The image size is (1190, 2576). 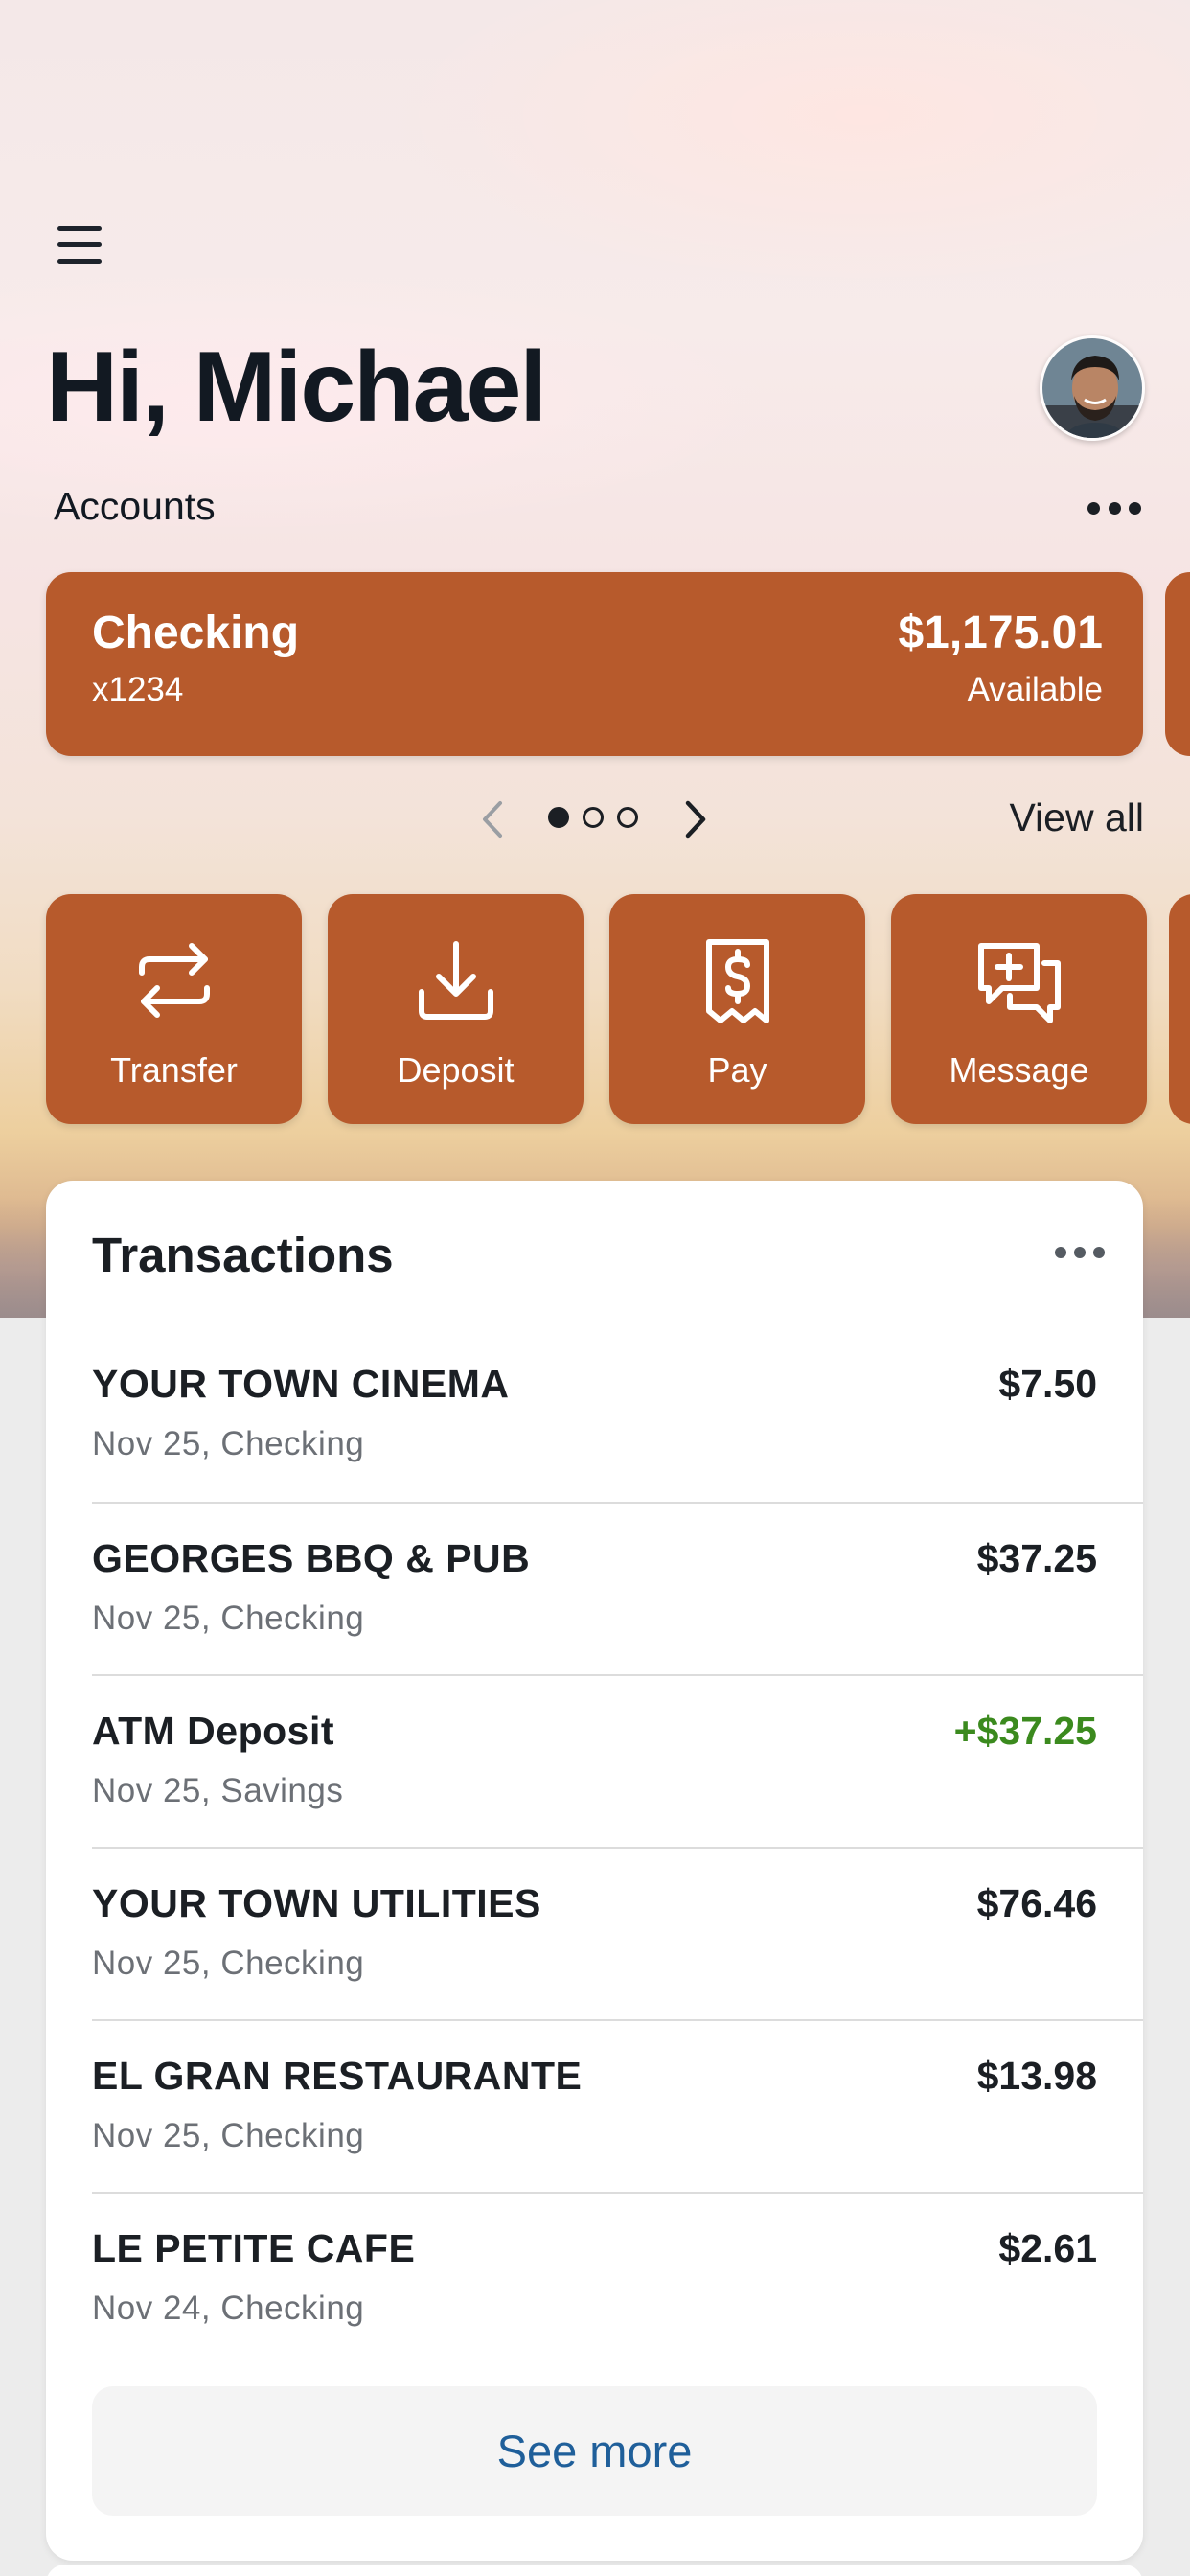 What do you see at coordinates (618, 1415) in the screenshot?
I see `transaction-row: YOUR TOWN CINEMA Nov 25, Checking $7.50` at bounding box center [618, 1415].